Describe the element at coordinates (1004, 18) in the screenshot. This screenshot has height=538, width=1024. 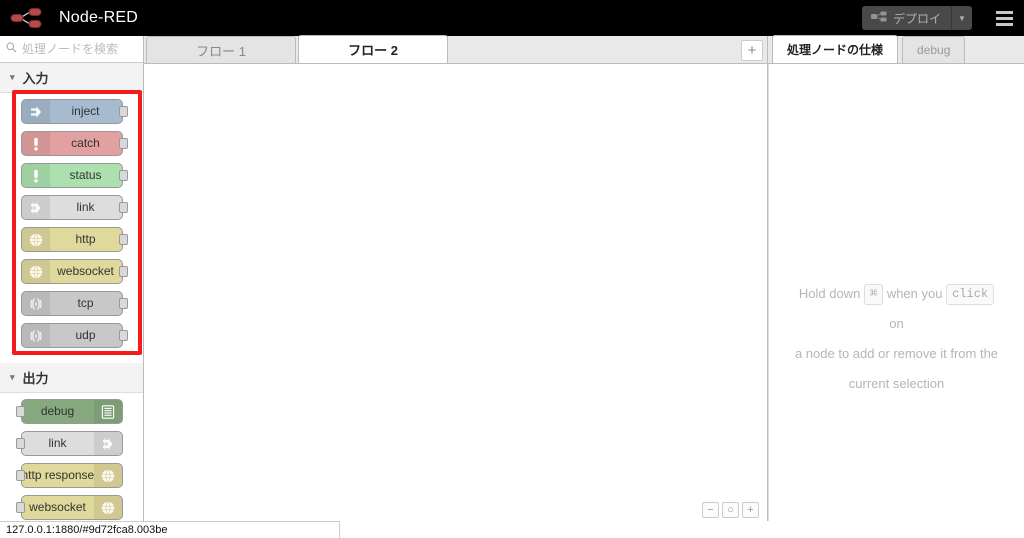
I see `hamburger-menu-icon` at that location.